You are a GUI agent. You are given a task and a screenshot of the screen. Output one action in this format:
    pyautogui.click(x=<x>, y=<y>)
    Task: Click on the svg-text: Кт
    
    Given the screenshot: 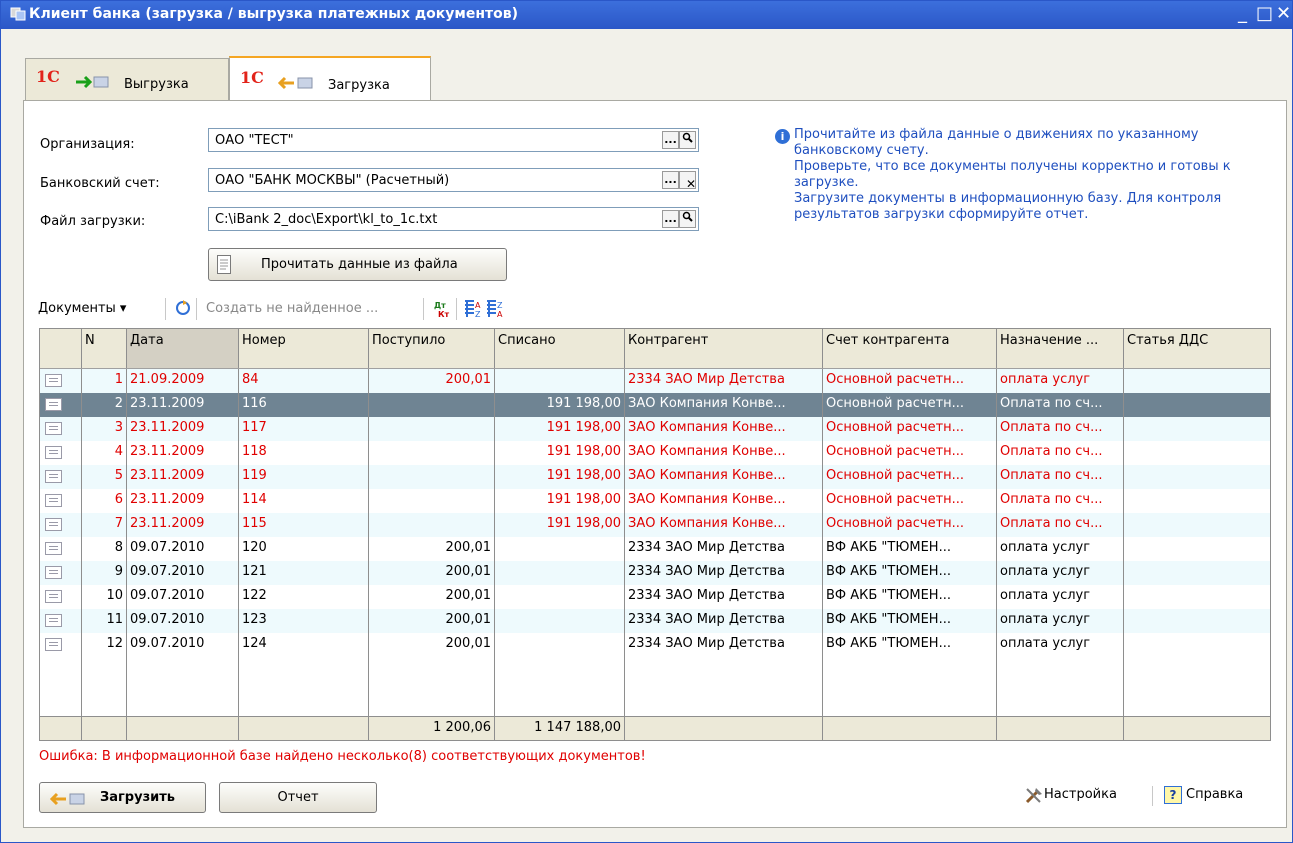 What is the action you would take?
    pyautogui.click(x=444, y=314)
    